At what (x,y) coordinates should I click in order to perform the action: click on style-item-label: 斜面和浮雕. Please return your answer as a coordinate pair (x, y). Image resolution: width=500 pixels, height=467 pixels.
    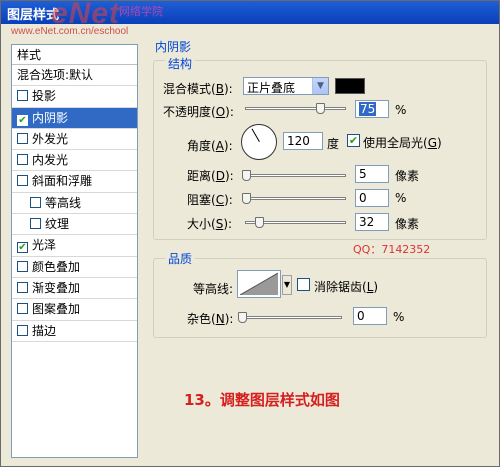
    Looking at the image, I should click on (62, 181).